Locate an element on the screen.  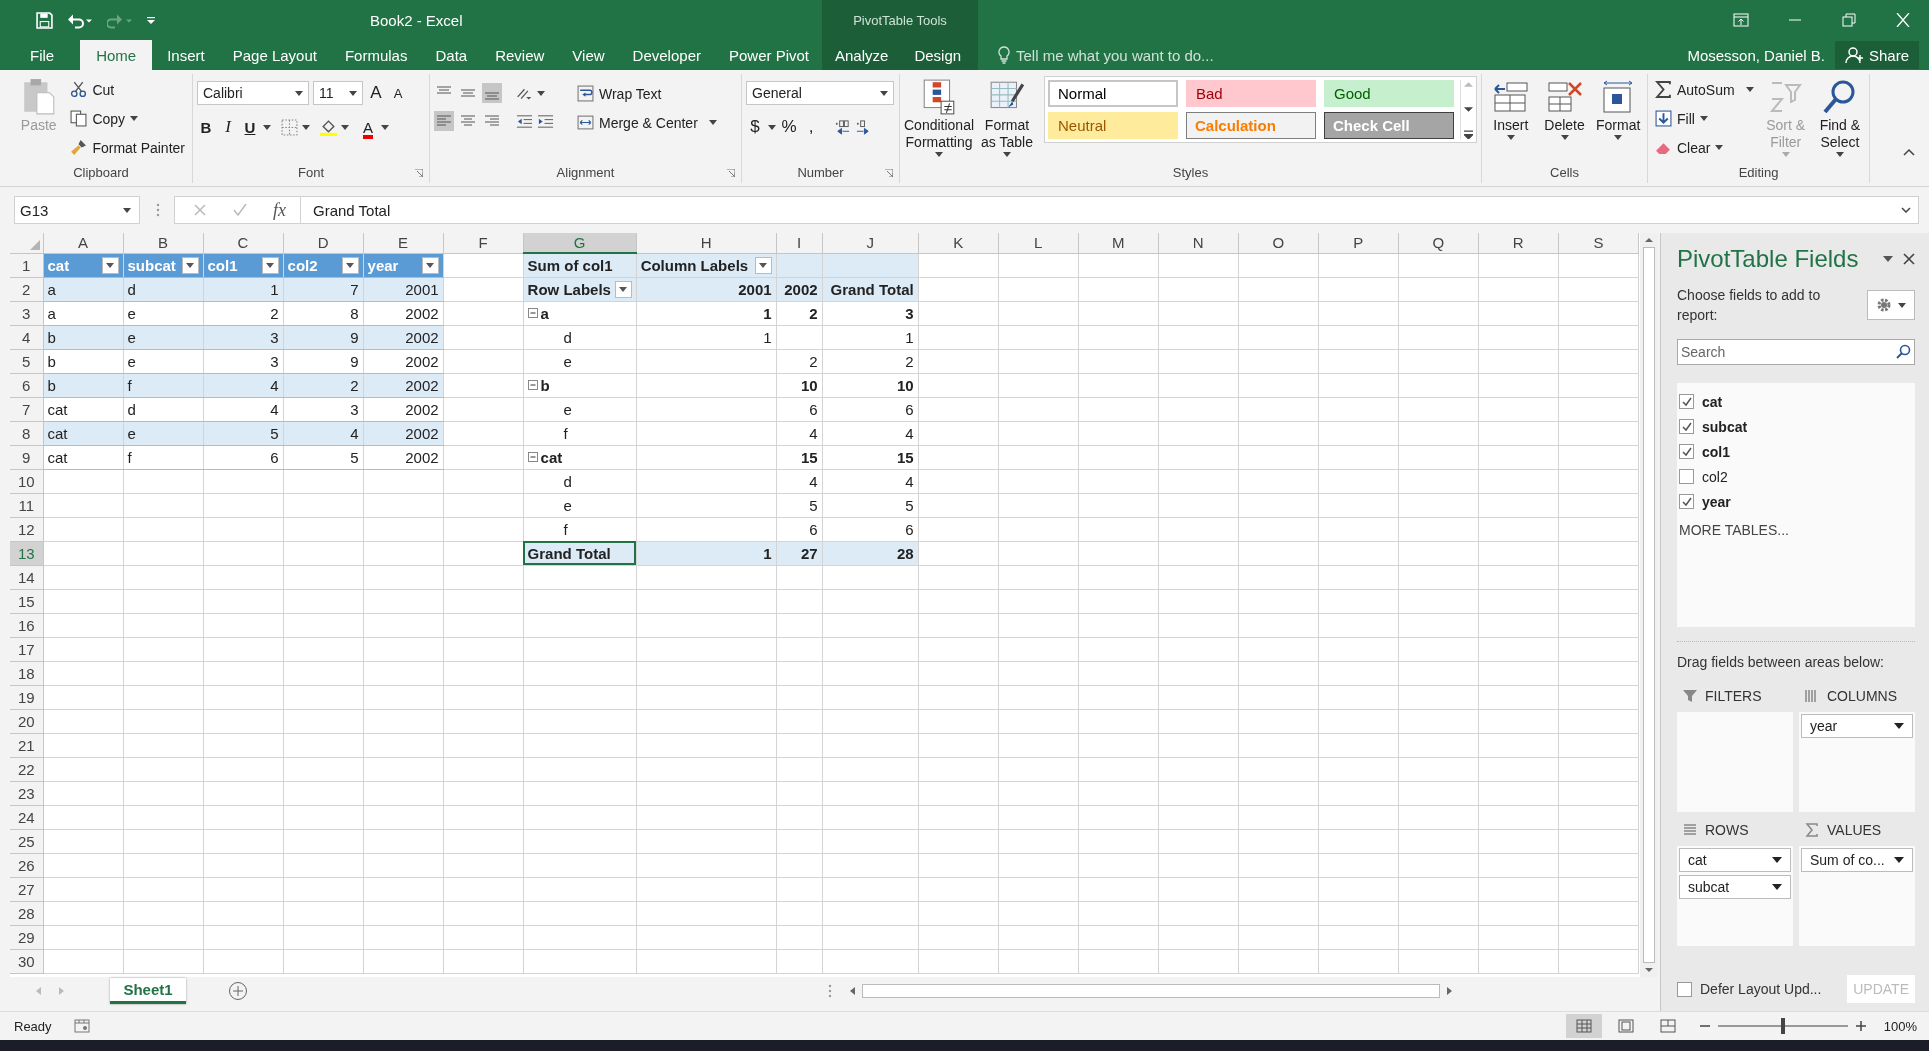
scrollbar-thumb is located at coordinates (1649, 605).